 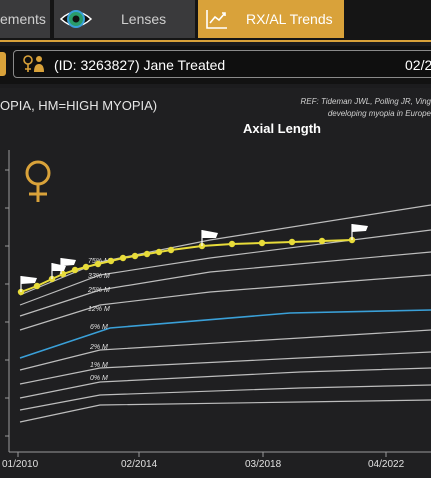 I want to click on x-axis-ticks, so click(x=202, y=454).